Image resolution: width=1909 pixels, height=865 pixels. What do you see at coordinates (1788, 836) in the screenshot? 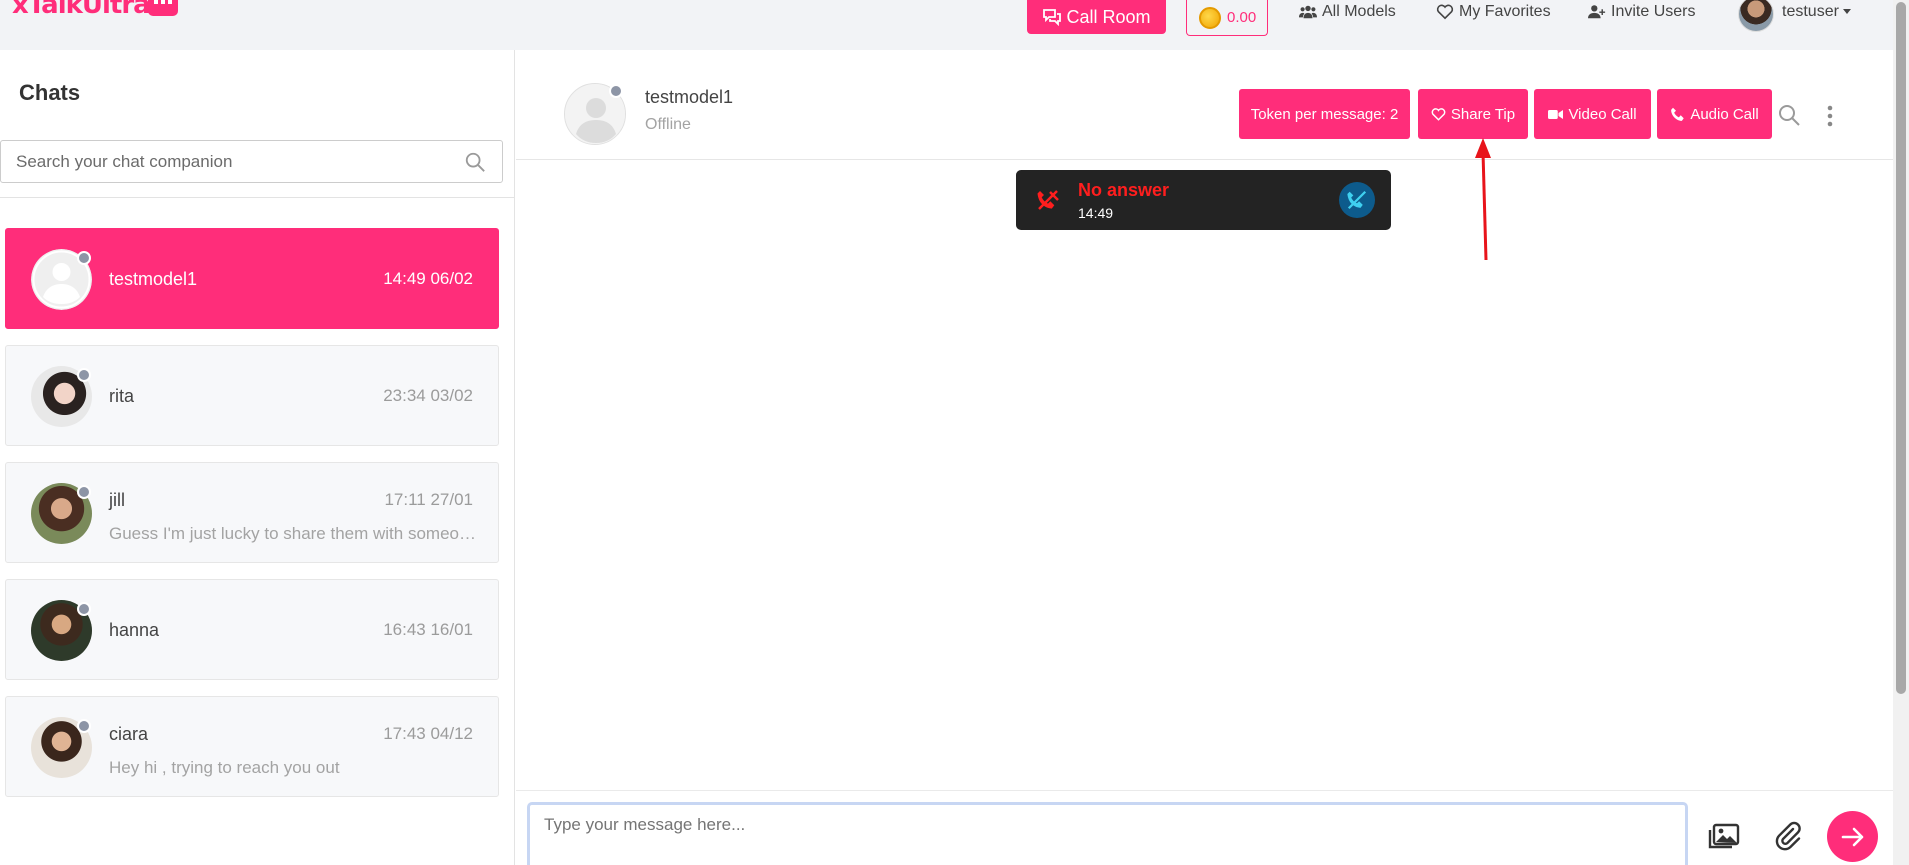
I see `attachment-icon` at bounding box center [1788, 836].